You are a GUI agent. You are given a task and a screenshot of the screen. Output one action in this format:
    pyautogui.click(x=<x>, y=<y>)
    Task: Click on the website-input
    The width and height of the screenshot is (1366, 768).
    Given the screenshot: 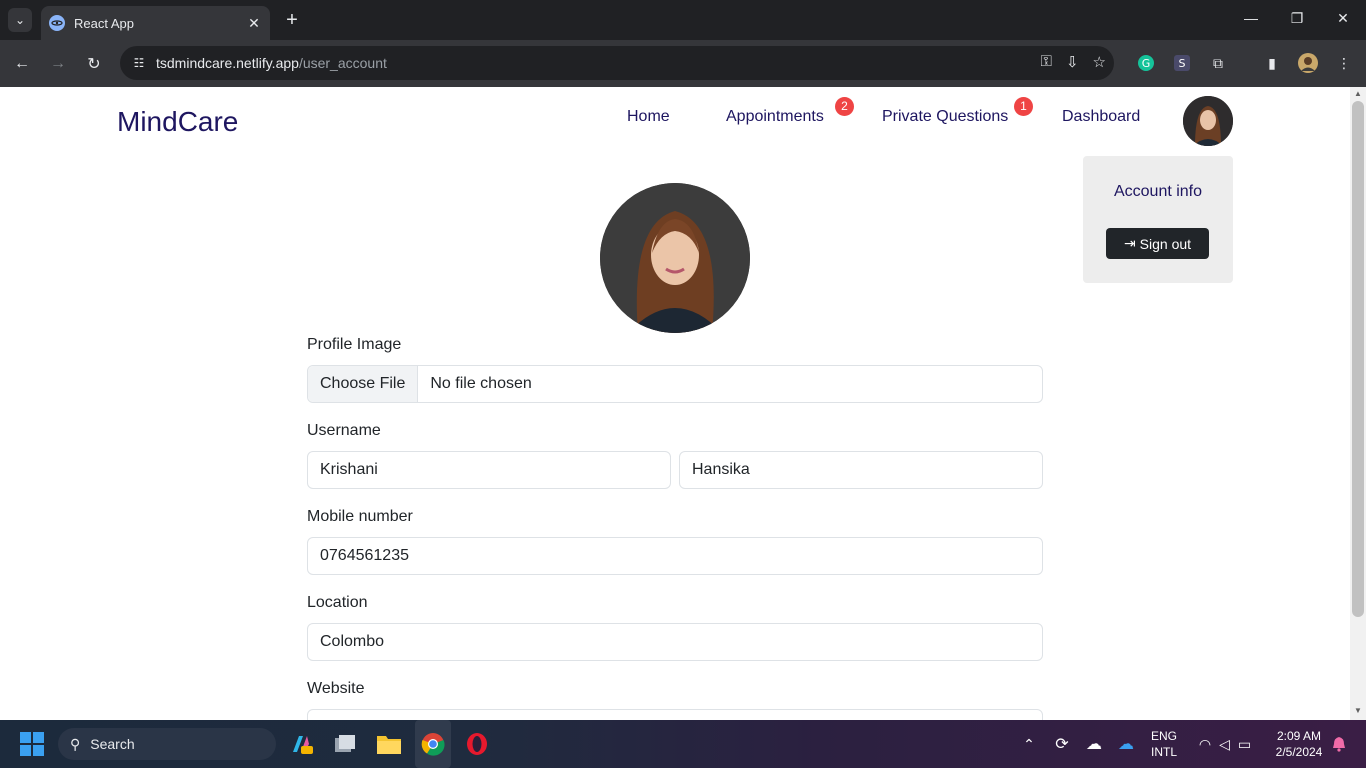 What is the action you would take?
    pyautogui.click(x=675, y=714)
    